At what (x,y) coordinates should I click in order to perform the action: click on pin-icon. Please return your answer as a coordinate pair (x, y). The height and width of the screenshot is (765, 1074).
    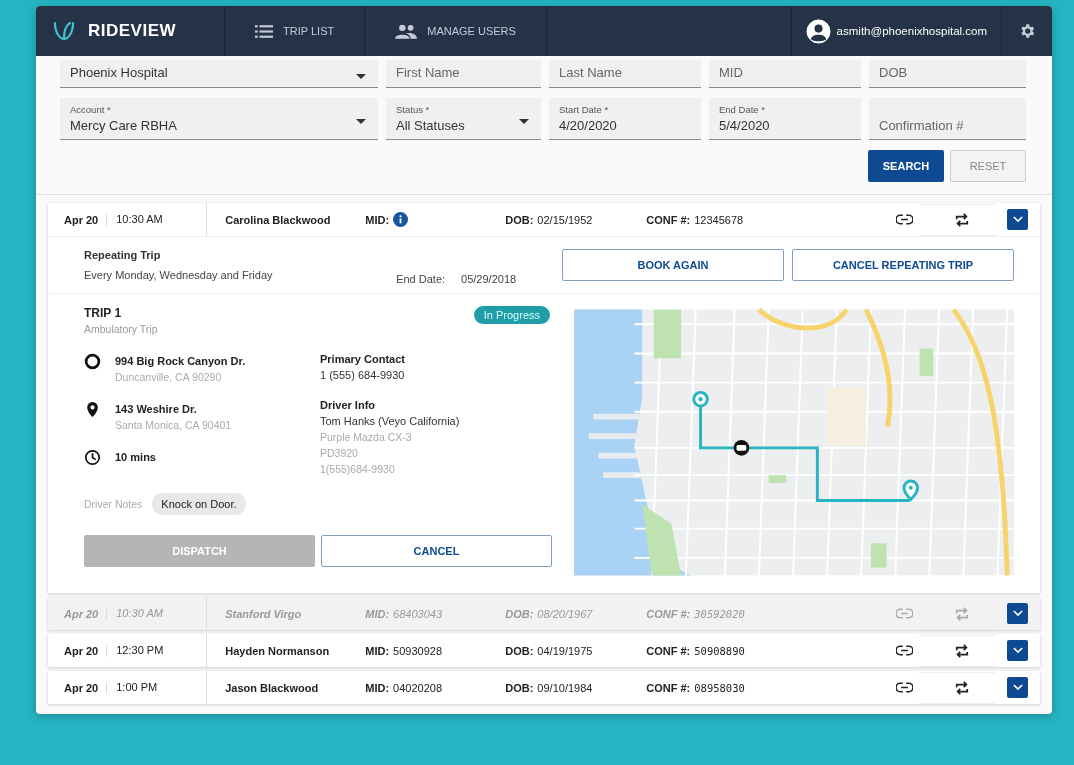
    Looking at the image, I should click on (92, 409).